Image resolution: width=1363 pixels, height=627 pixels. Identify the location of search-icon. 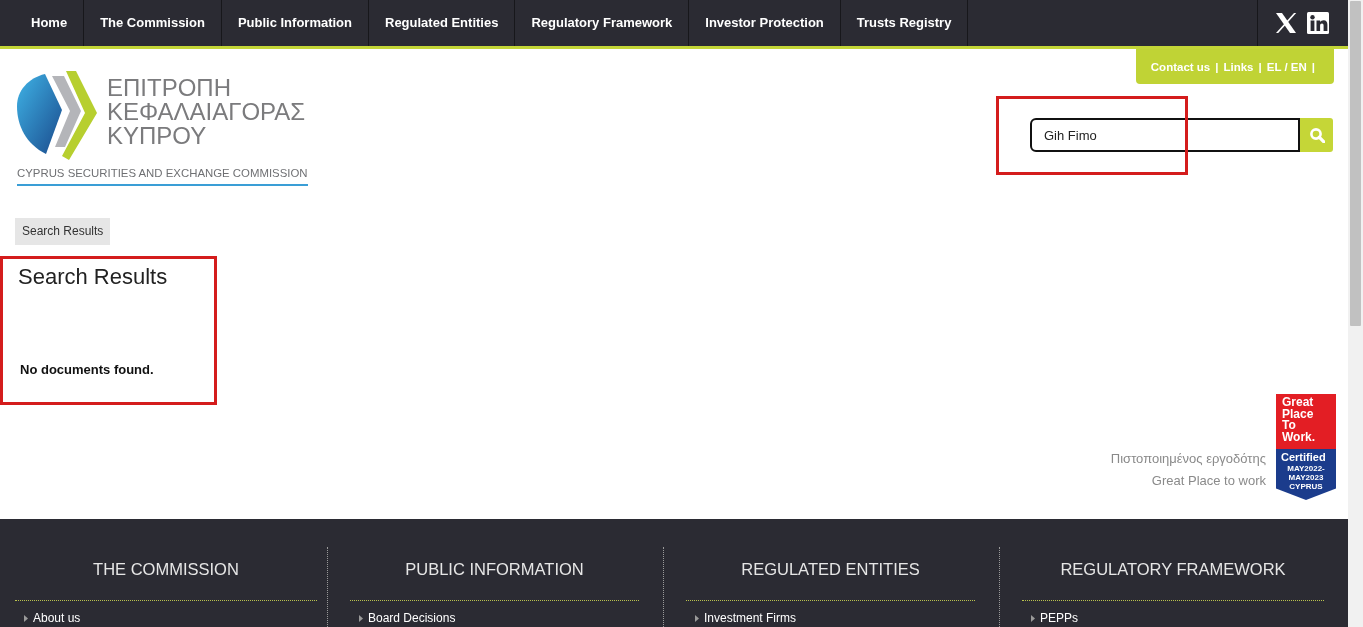
(1316, 135).